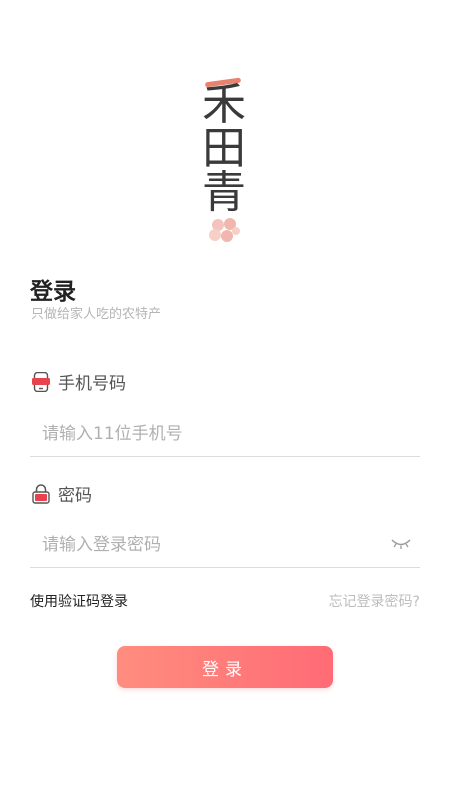  Describe the element at coordinates (79, 601) in the screenshot. I see `code-login-link: 使用验证码登录` at that location.